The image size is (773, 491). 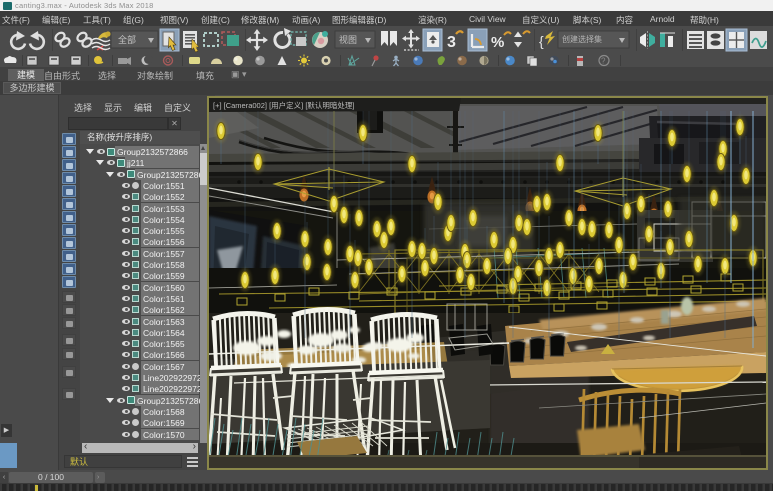 What do you see at coordinates (451, 42) in the screenshot?
I see `svg-text: 3` at bounding box center [451, 42].